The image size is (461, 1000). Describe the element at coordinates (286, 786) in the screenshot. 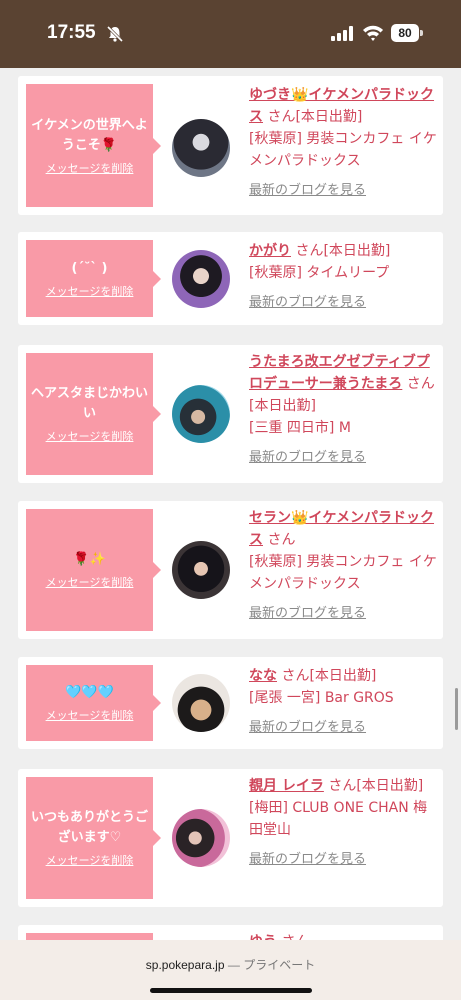

I see `cast-name-link: 覩月 レイラ` at that location.